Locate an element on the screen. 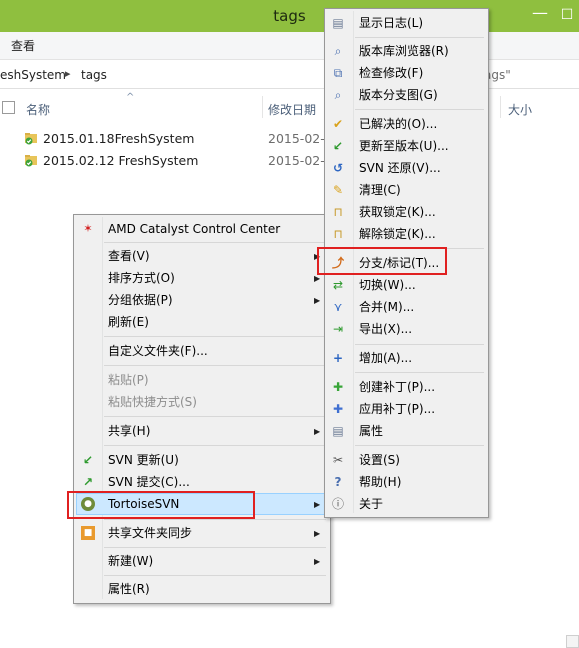 This screenshot has width=579, height=648. log-icon: ▤ is located at coordinates (338, 23).